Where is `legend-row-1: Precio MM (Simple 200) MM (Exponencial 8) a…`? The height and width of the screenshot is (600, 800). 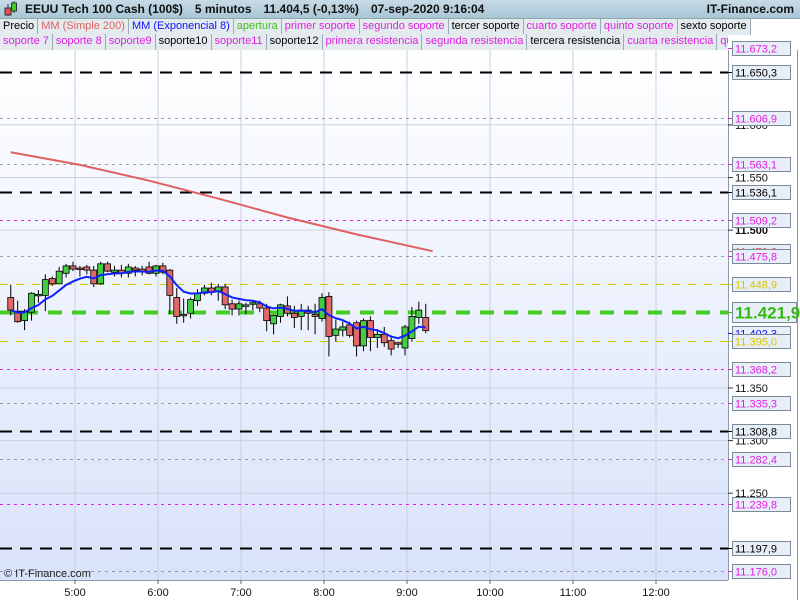 legend-row-1: Precio MM (Simple 200) MM (Exponencial 8) a… is located at coordinates (375, 27).